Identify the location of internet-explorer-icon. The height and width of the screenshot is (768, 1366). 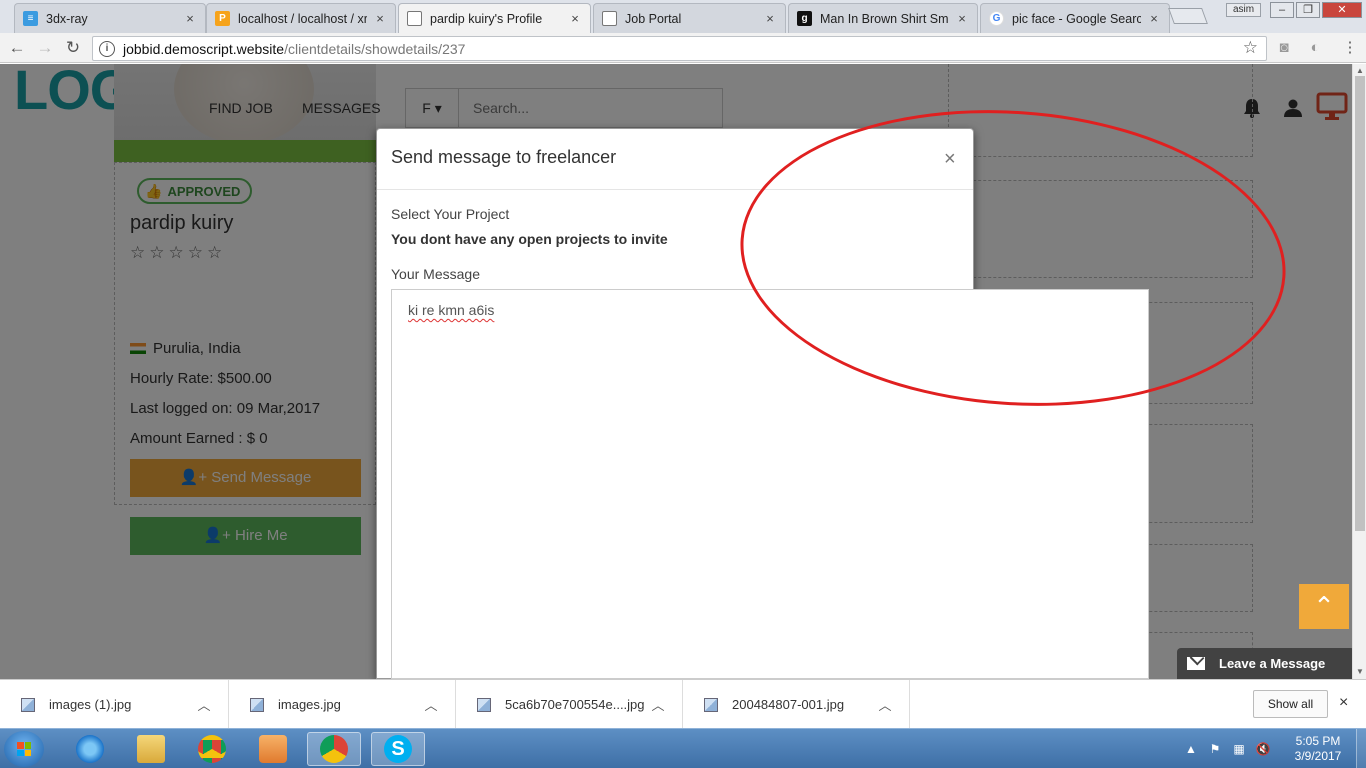
(90, 749).